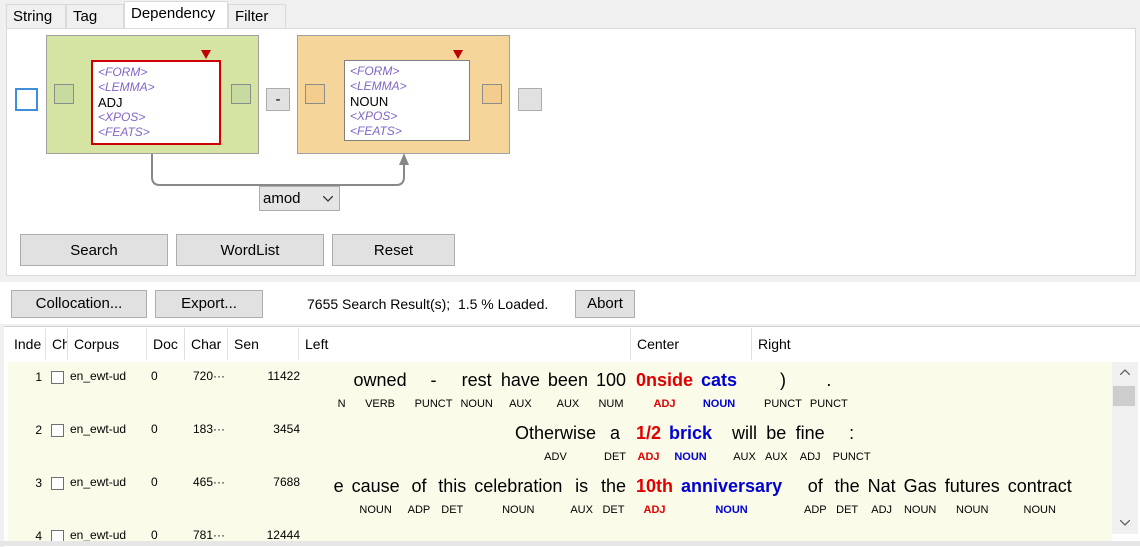 Image resolution: width=1140 pixels, height=547 pixels. I want to click on token: will AUX, so click(744, 443).